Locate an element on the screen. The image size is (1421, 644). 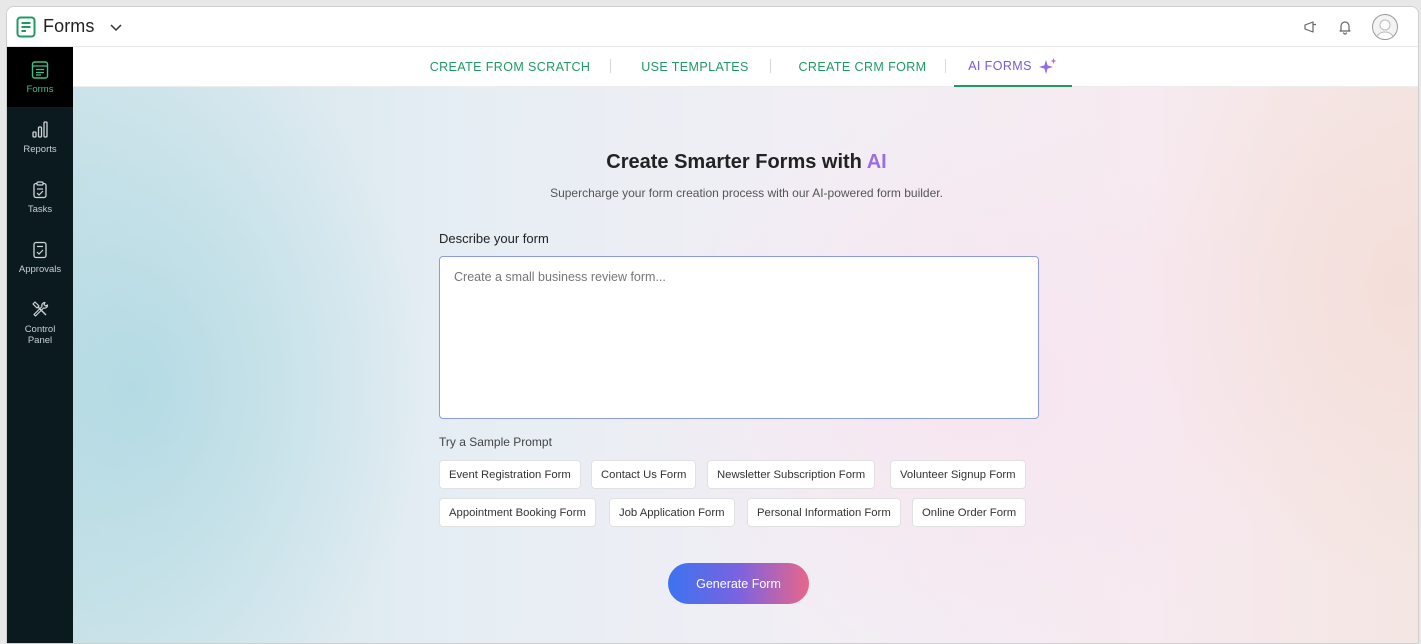
top-bar: Forms is located at coordinates (712, 27).